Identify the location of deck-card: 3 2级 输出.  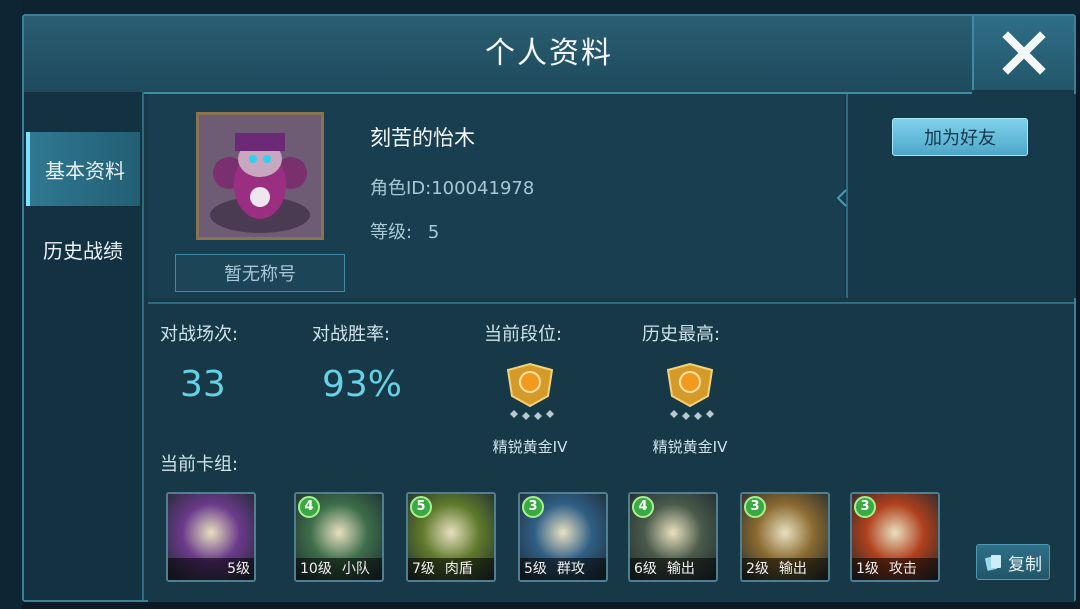
(785, 537).